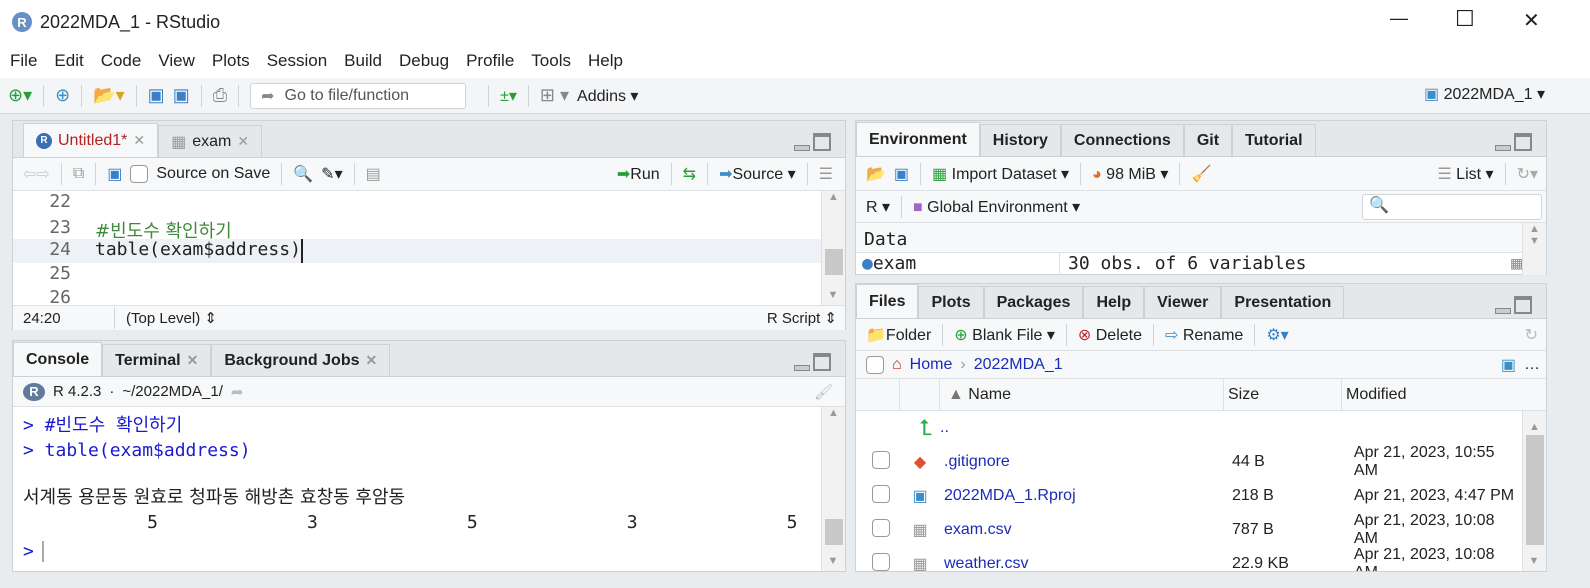 The width and height of the screenshot is (1590, 588). Describe the element at coordinates (878, 207) in the screenshot. I see `language-menu: R ▾` at that location.